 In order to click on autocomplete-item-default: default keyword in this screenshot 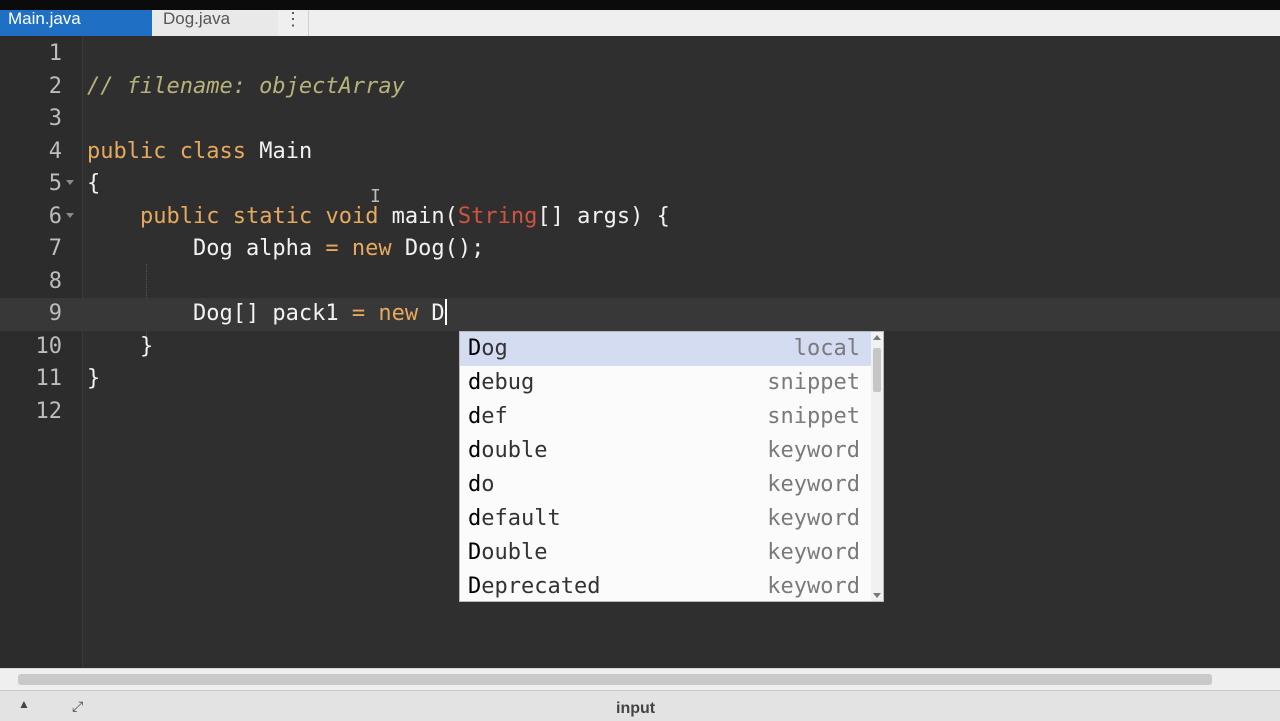, I will do `click(666, 519)`.